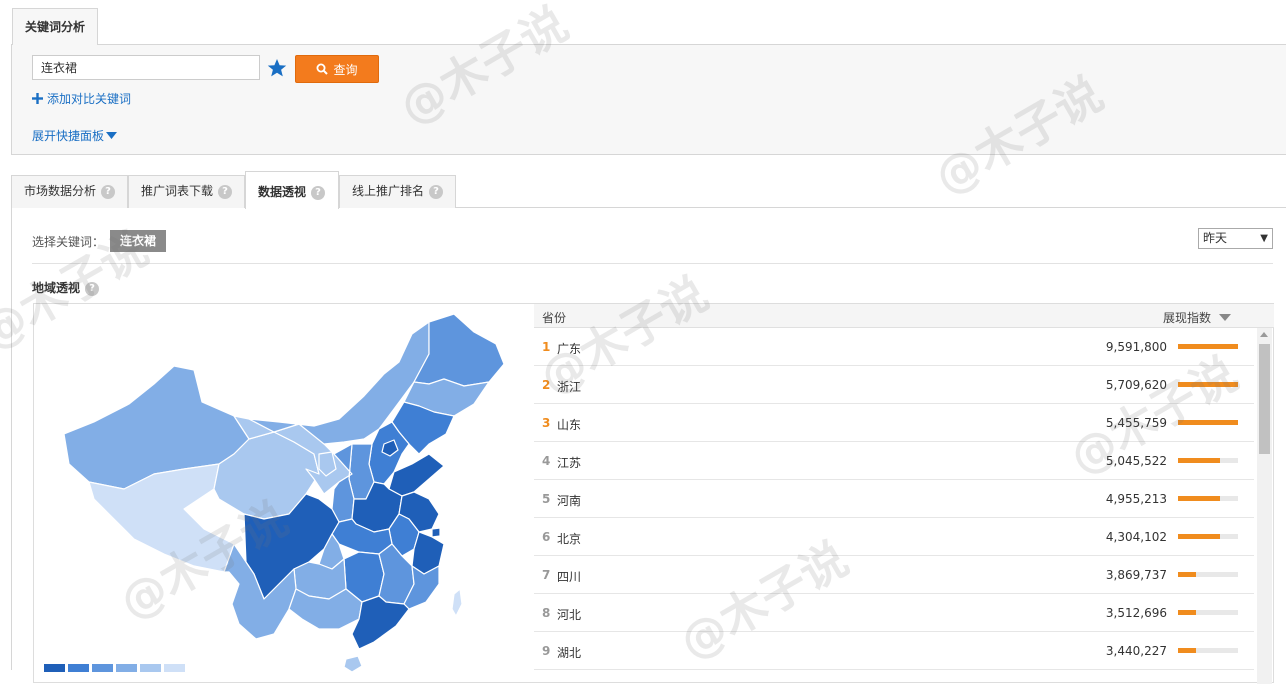 This screenshot has height=684, width=1286. What do you see at coordinates (894, 651) in the screenshot?
I see `table-row: 9 湖北 3,440,227` at bounding box center [894, 651].